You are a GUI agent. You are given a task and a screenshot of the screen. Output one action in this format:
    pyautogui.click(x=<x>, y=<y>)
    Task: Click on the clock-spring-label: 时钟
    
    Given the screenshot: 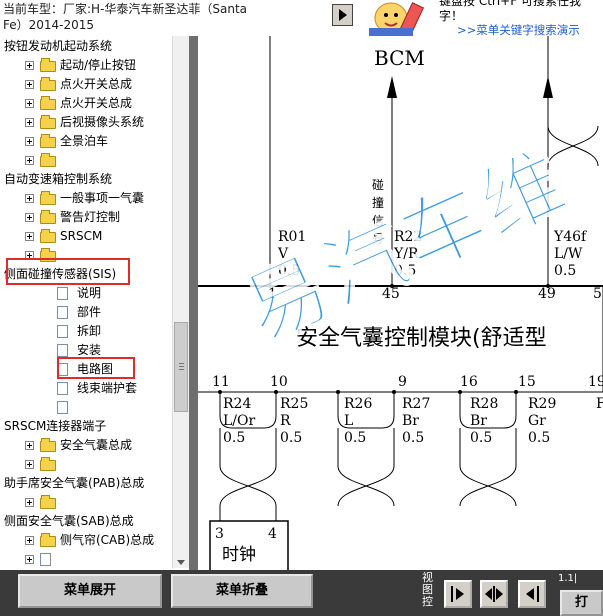 What is the action you would take?
    pyautogui.click(x=239, y=555)
    